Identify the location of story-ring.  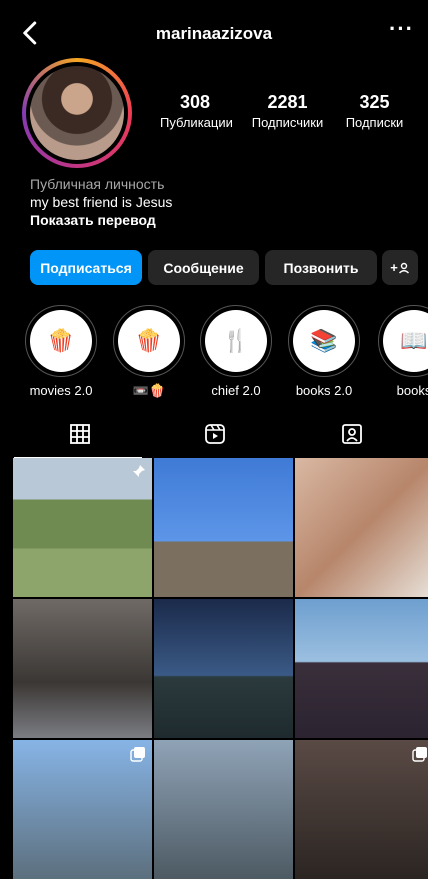
(77, 113).